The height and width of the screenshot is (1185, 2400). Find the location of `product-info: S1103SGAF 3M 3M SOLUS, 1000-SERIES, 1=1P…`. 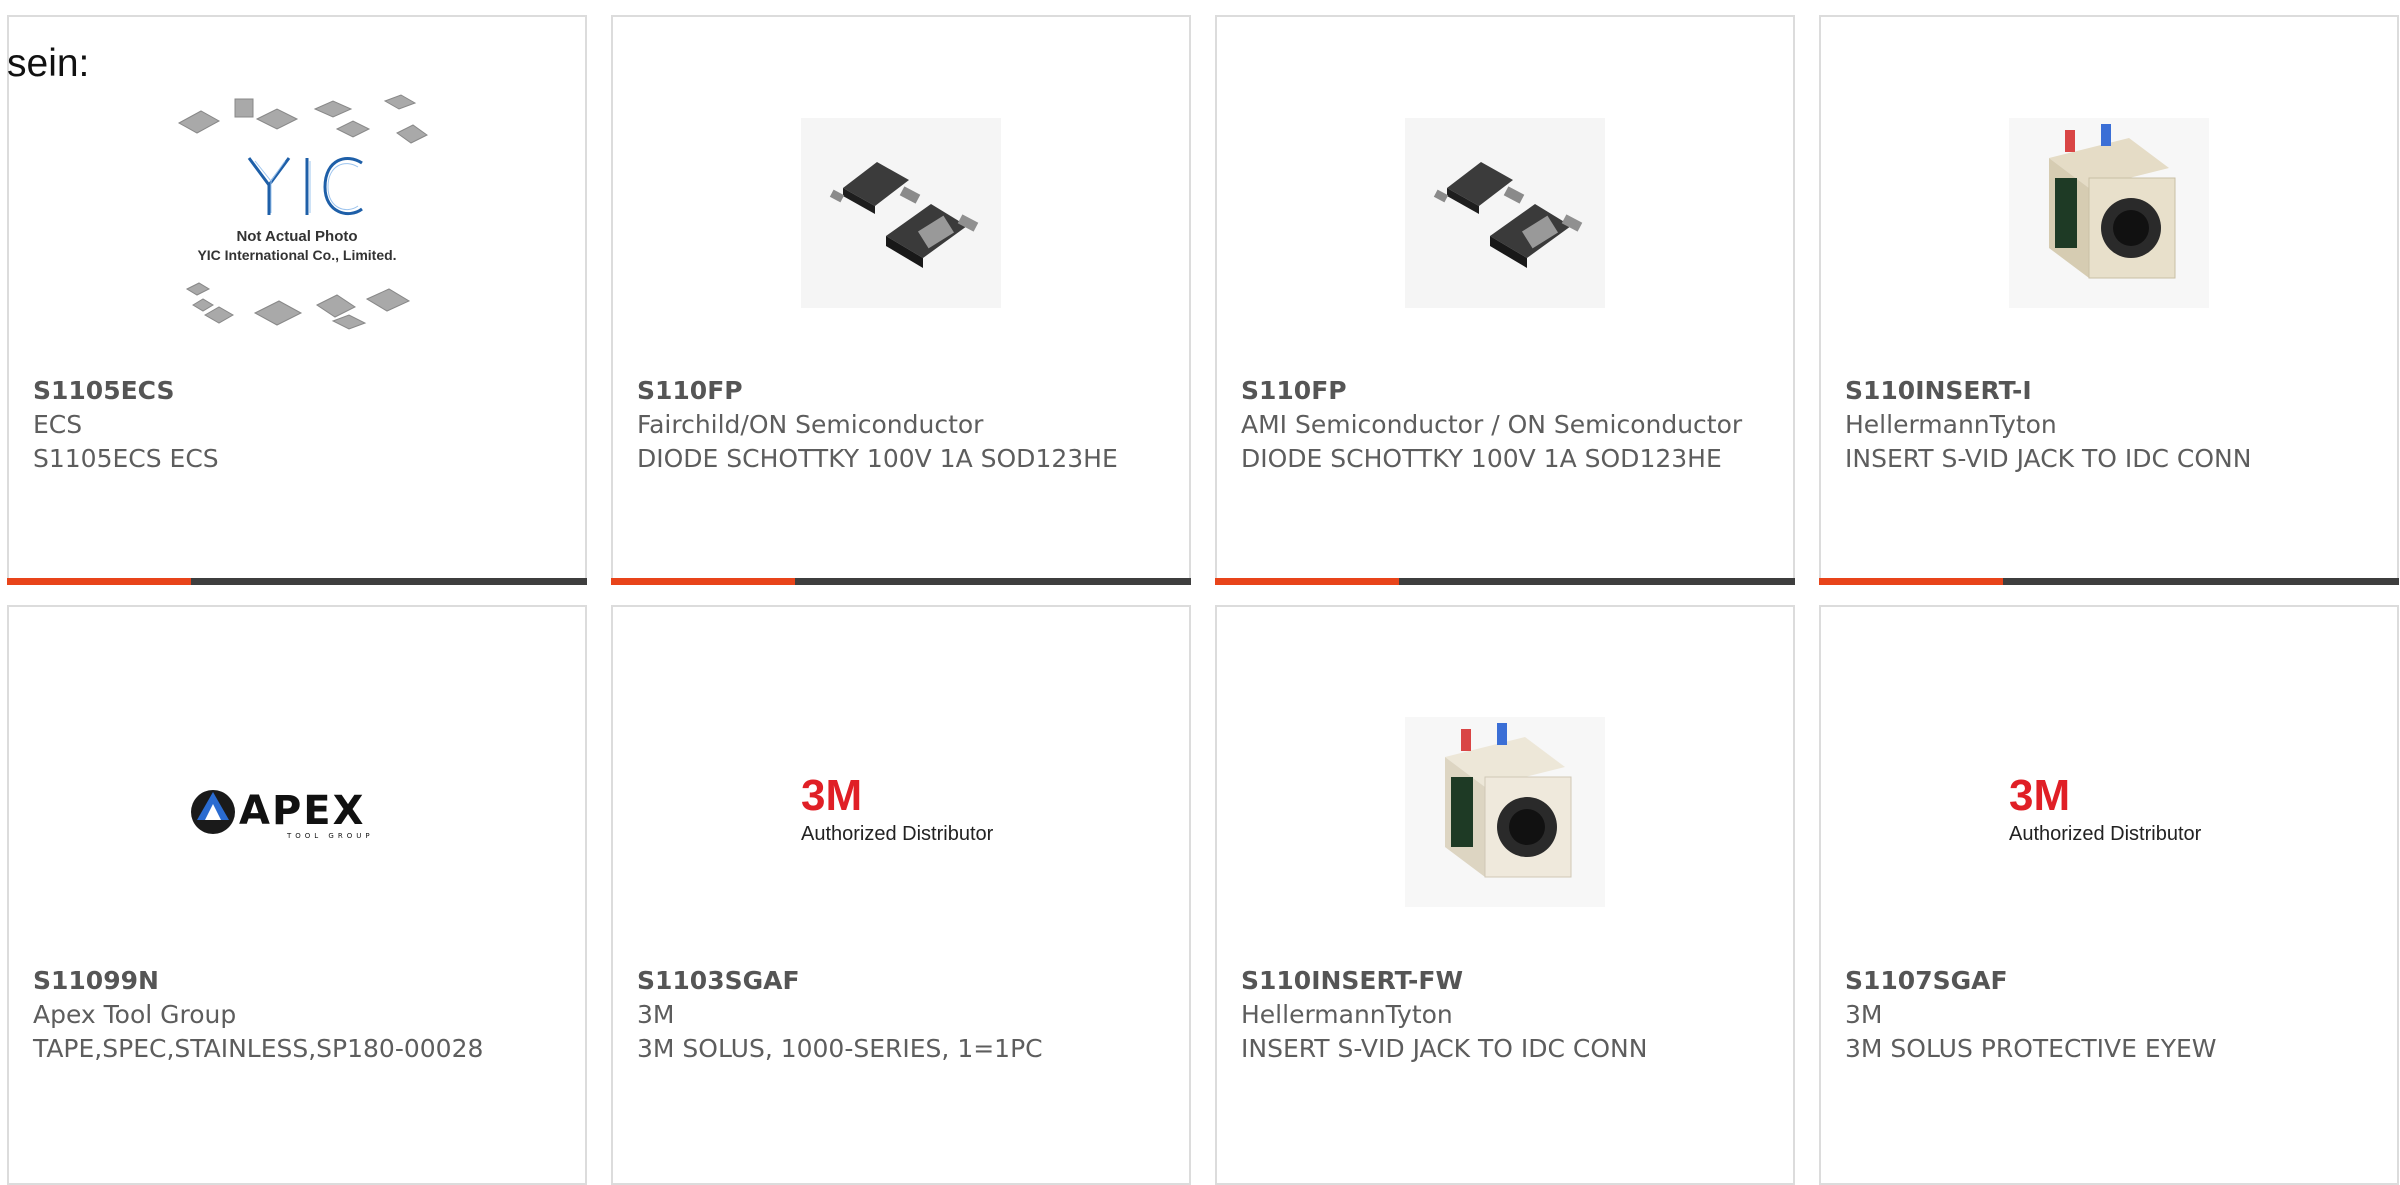

product-info: S1103SGAF 3M 3M SOLUS, 1000-SERIES, 1=1P… is located at coordinates (906, 1015).